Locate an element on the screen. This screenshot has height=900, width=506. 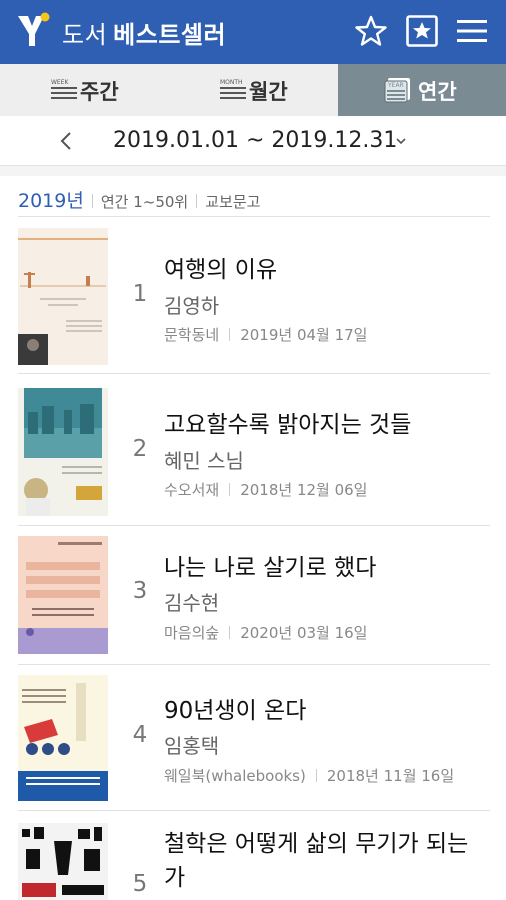
book-item-5: 5 철학은 어떻게 삶의 무기가 되는 가 is located at coordinates (254, 855).